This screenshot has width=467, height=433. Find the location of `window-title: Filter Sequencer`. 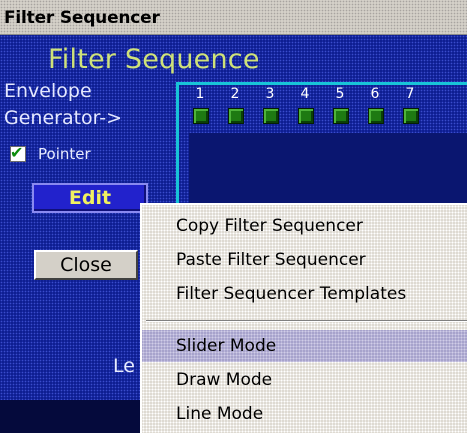

window-title: Filter Sequencer is located at coordinates (82, 18).